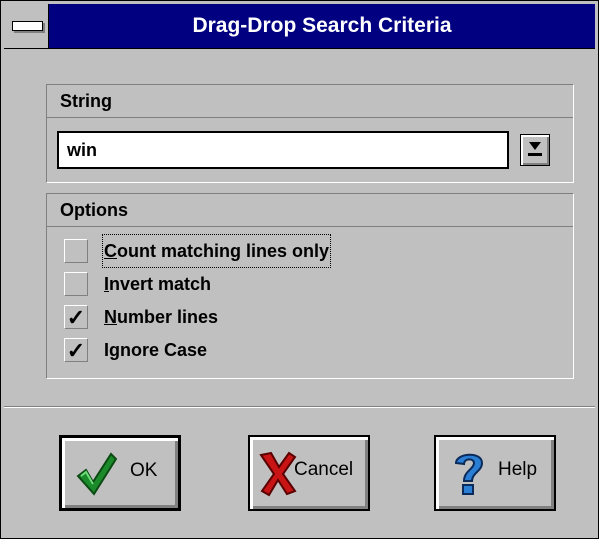 Image resolution: width=601 pixels, height=541 pixels. What do you see at coordinates (310, 101) in the screenshot?
I see `string-group-header: String` at bounding box center [310, 101].